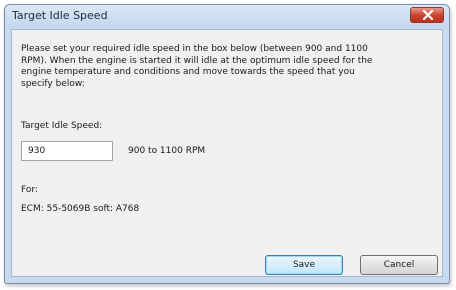 The image size is (456, 290). What do you see at coordinates (62, 126) in the screenshot?
I see `target-idle-speed-label: Target Idle Speed:` at bounding box center [62, 126].